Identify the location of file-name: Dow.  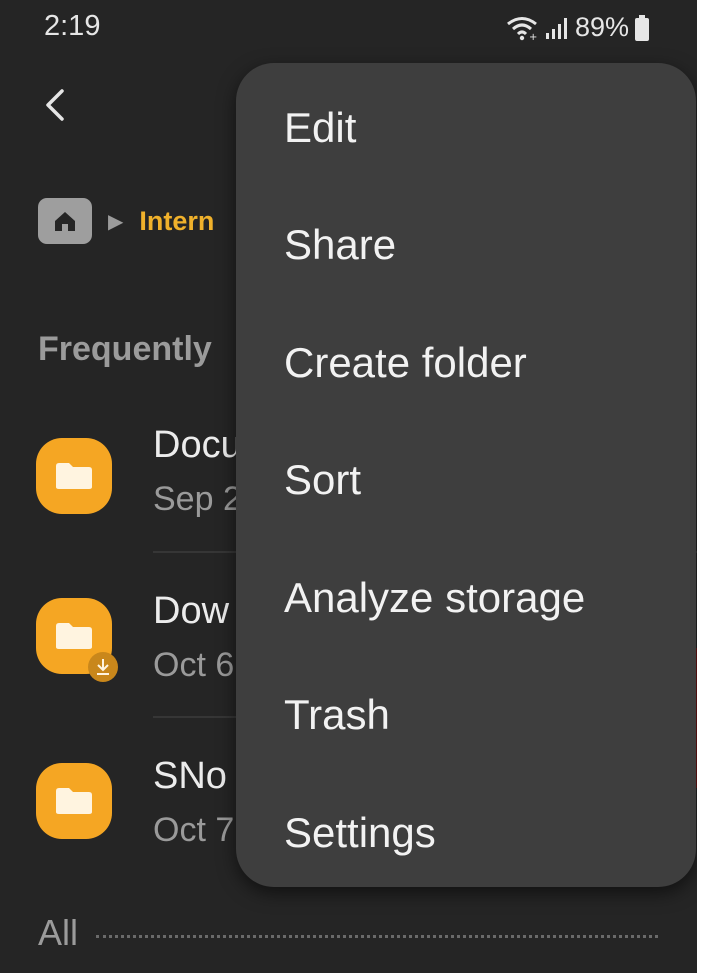
(191, 611).